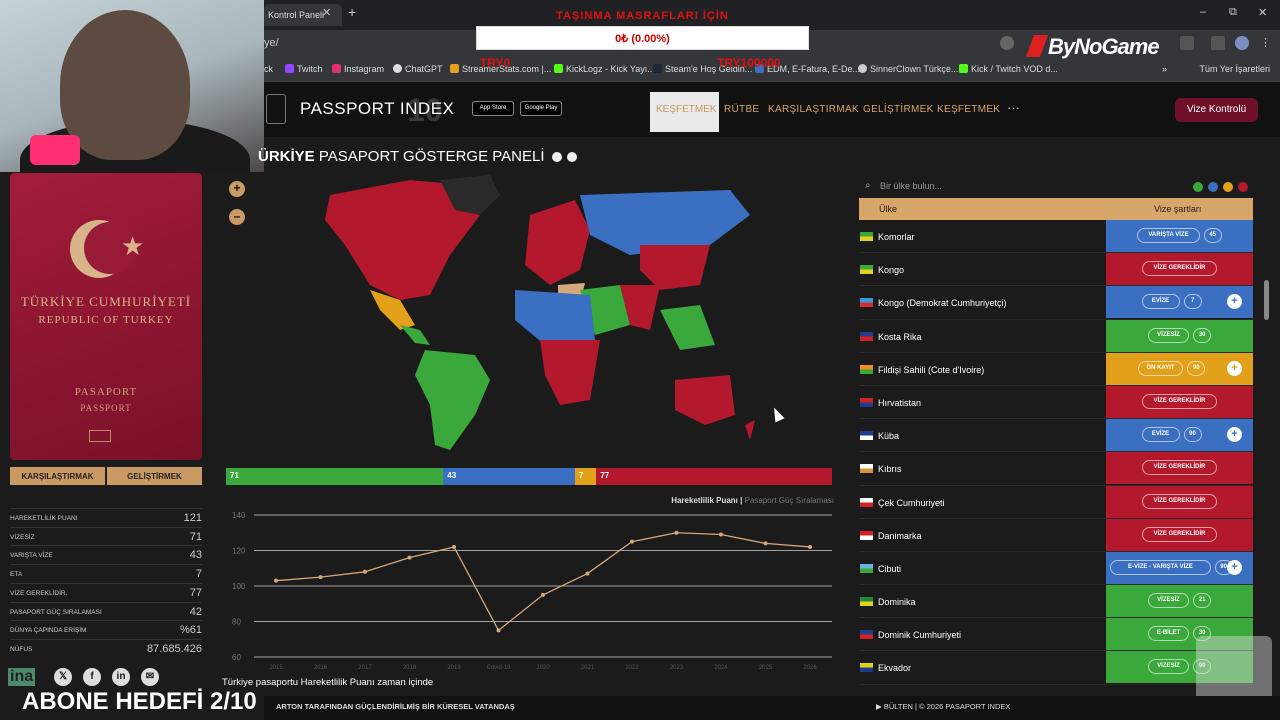 The height and width of the screenshot is (720, 1280). I want to click on country-row: Cibuti E-VİZE - VARIŞTA VİZE 90 +, so click(1056, 568).